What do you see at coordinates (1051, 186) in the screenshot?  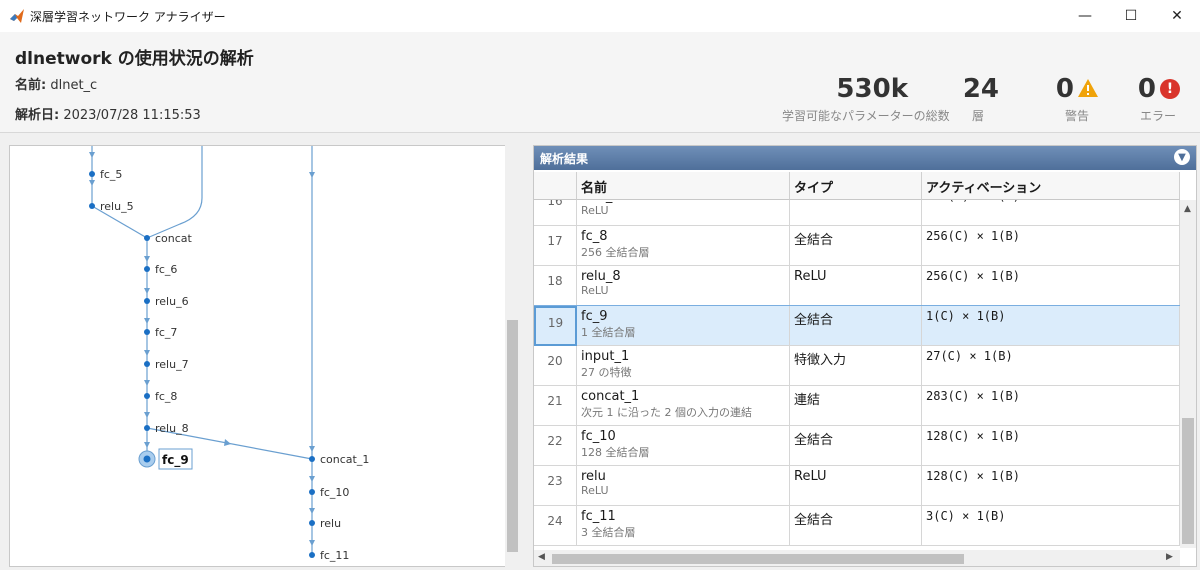 I see `col-header-activation: アクティベーション` at bounding box center [1051, 186].